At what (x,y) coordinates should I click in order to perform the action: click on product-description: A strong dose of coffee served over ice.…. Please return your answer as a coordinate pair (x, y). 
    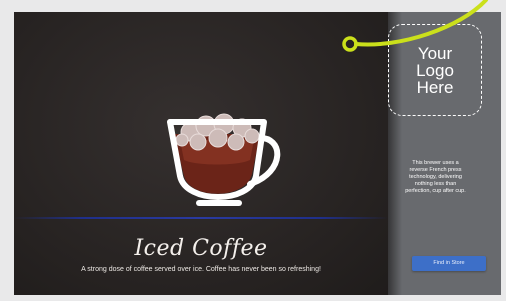
    Looking at the image, I should click on (201, 269).